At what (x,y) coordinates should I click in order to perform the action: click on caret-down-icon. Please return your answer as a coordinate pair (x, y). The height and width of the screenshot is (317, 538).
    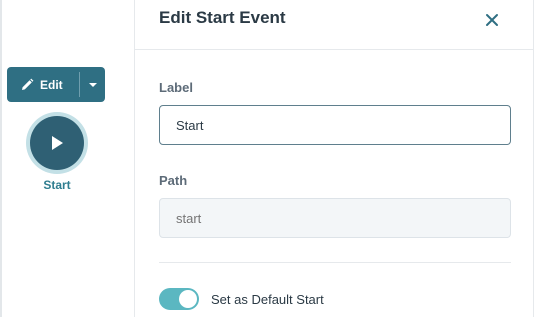
    Looking at the image, I should click on (92, 84).